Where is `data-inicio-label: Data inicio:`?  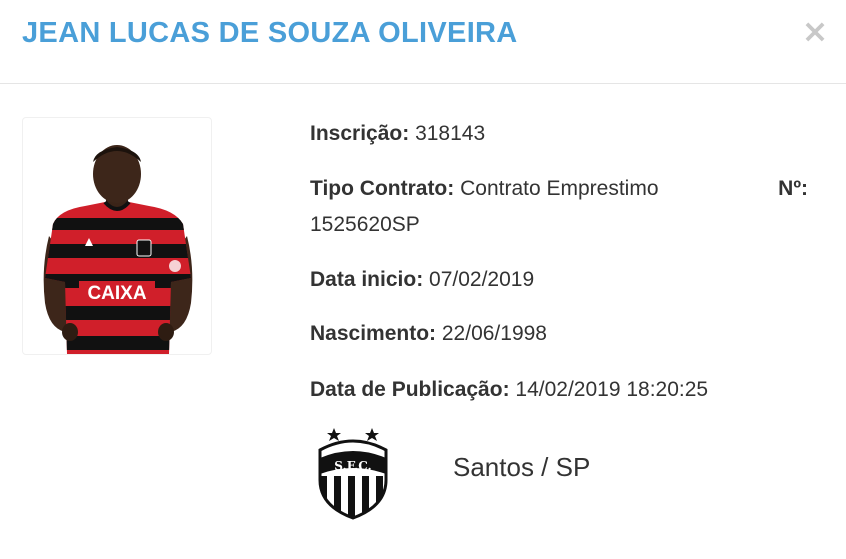
data-inicio-label: Data inicio: is located at coordinates (367, 279).